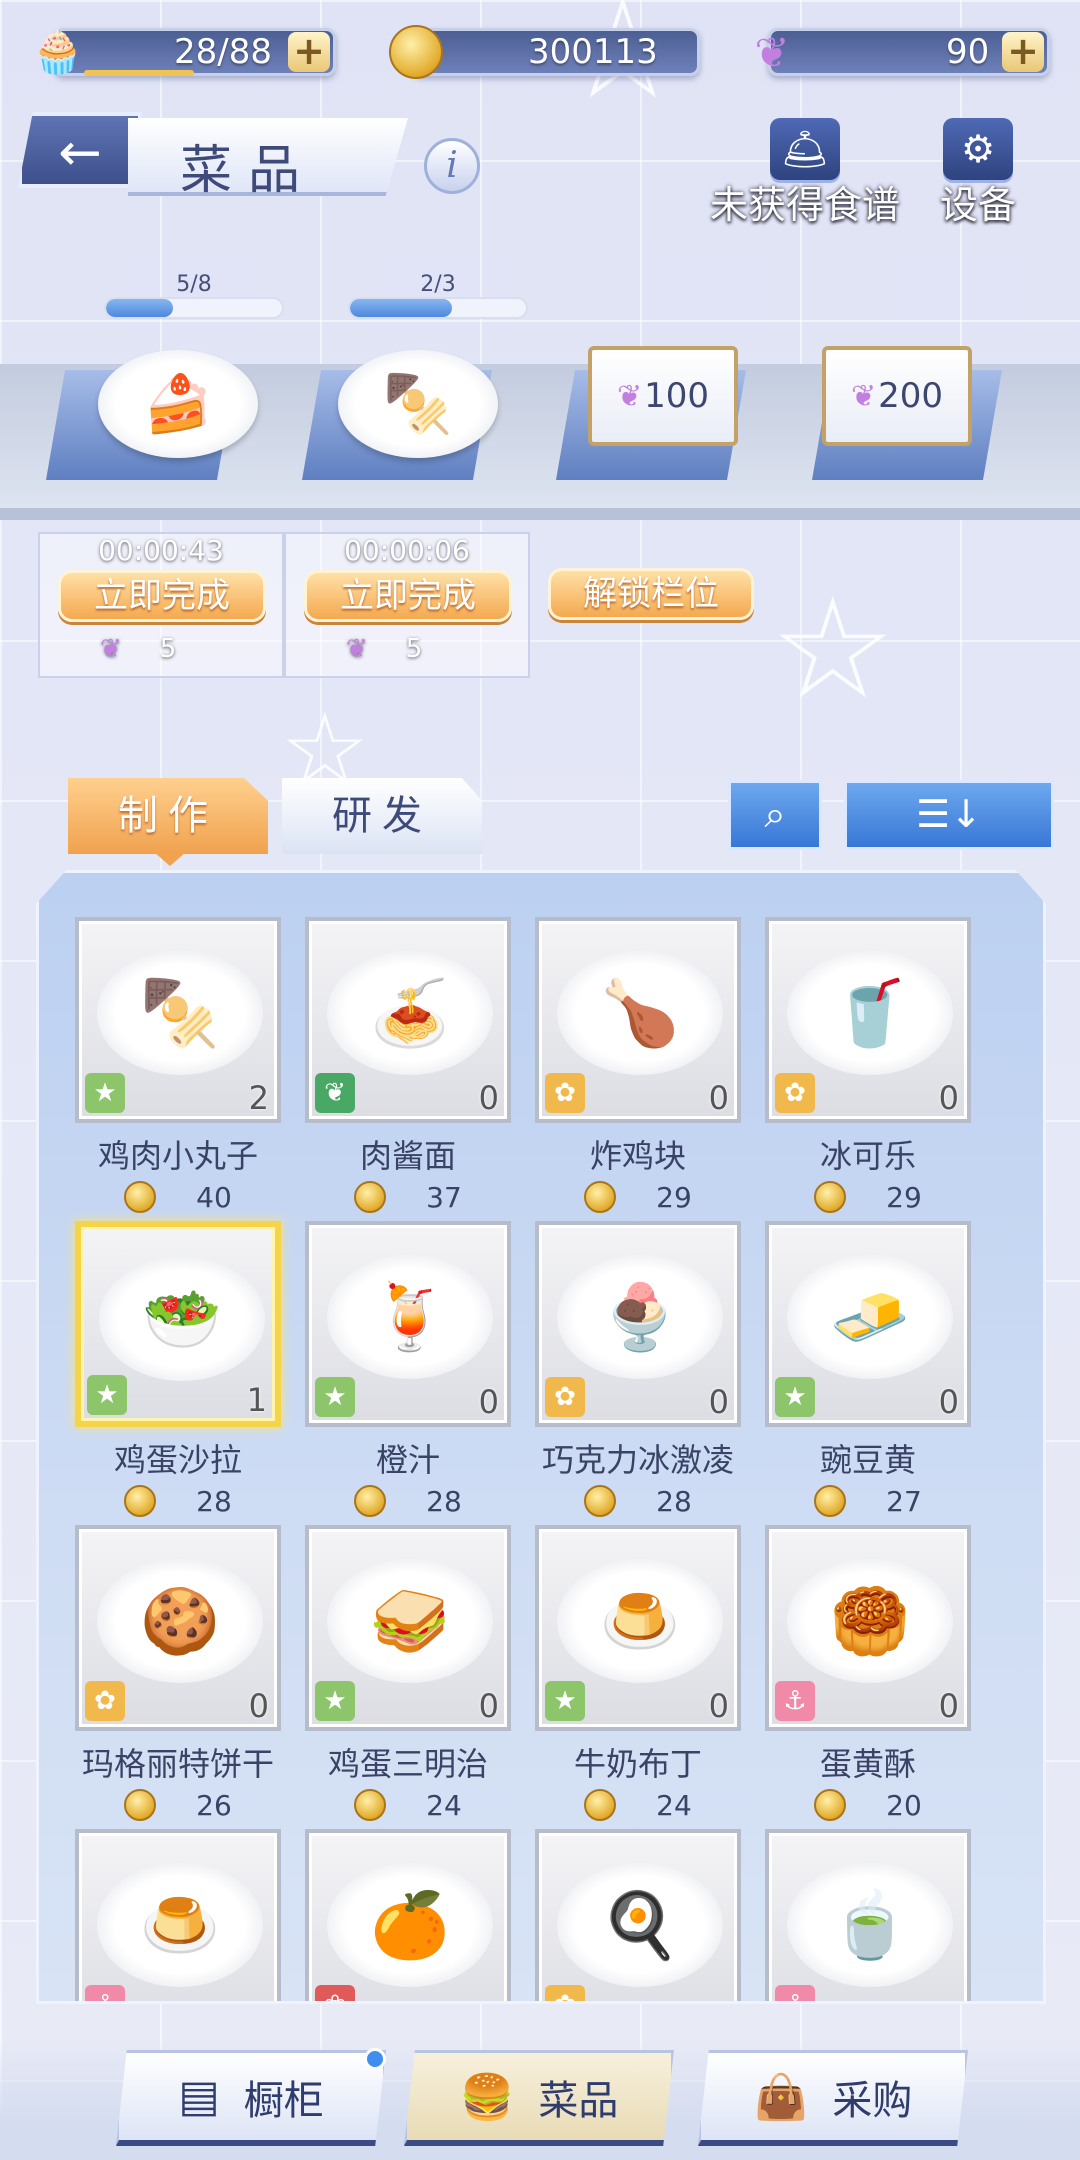 The height and width of the screenshot is (2160, 1080). What do you see at coordinates (410, 1925) in the screenshot?
I see `dish-icon: 🍊` at bounding box center [410, 1925].